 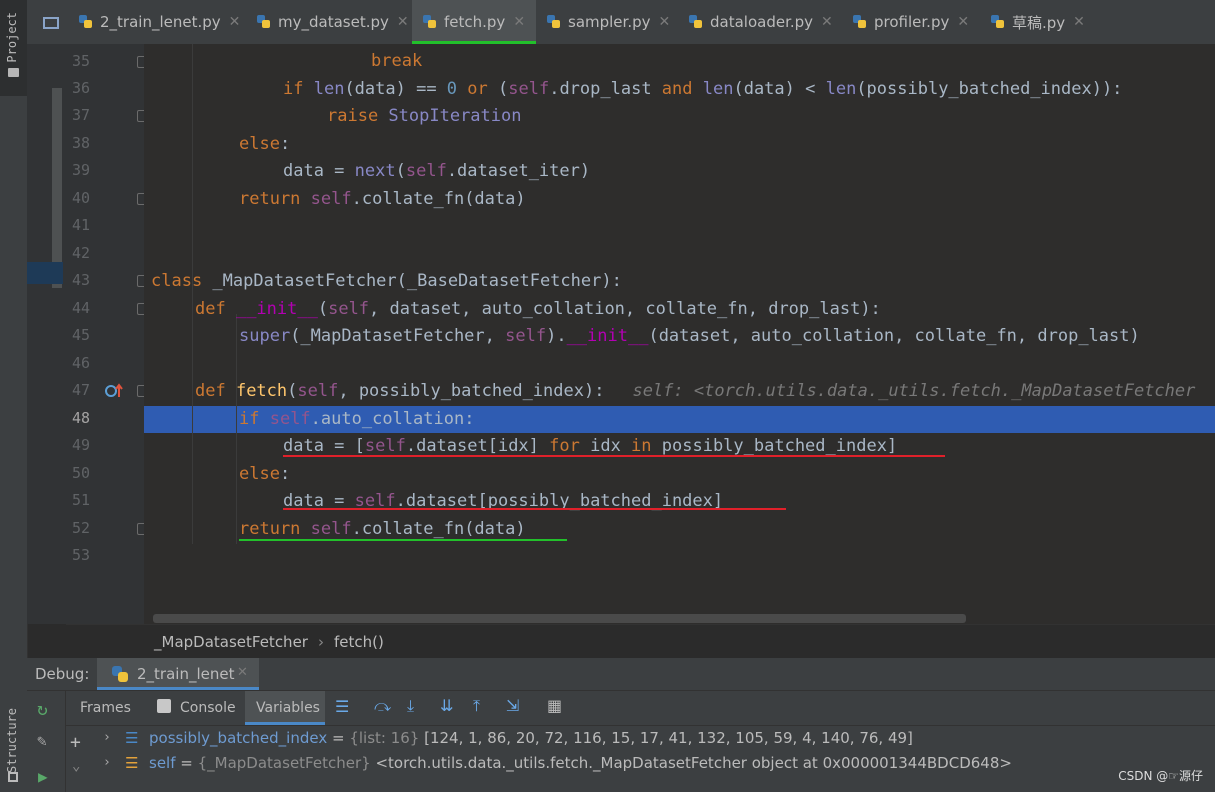 What do you see at coordinates (410, 706) in the screenshot?
I see `step-into-icon: ⤓` at bounding box center [410, 706].